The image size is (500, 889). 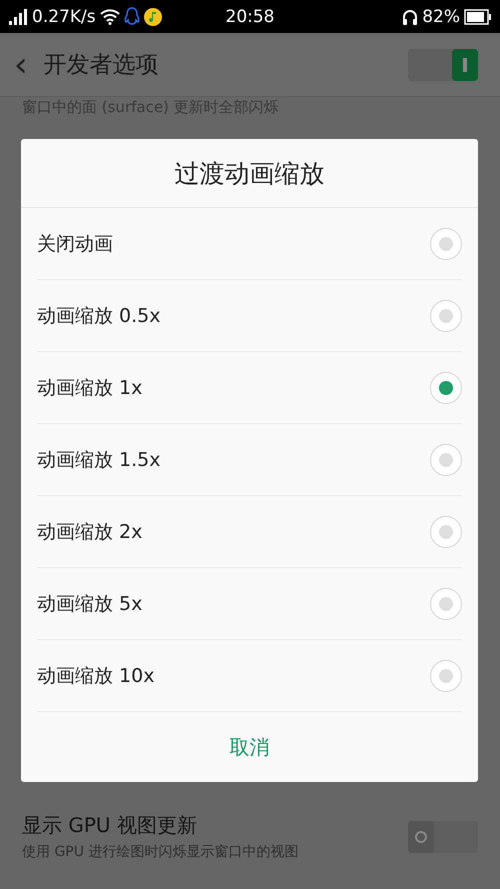 What do you see at coordinates (249, 316) in the screenshot?
I see `option-row: 动画缩放 0.5x` at bounding box center [249, 316].